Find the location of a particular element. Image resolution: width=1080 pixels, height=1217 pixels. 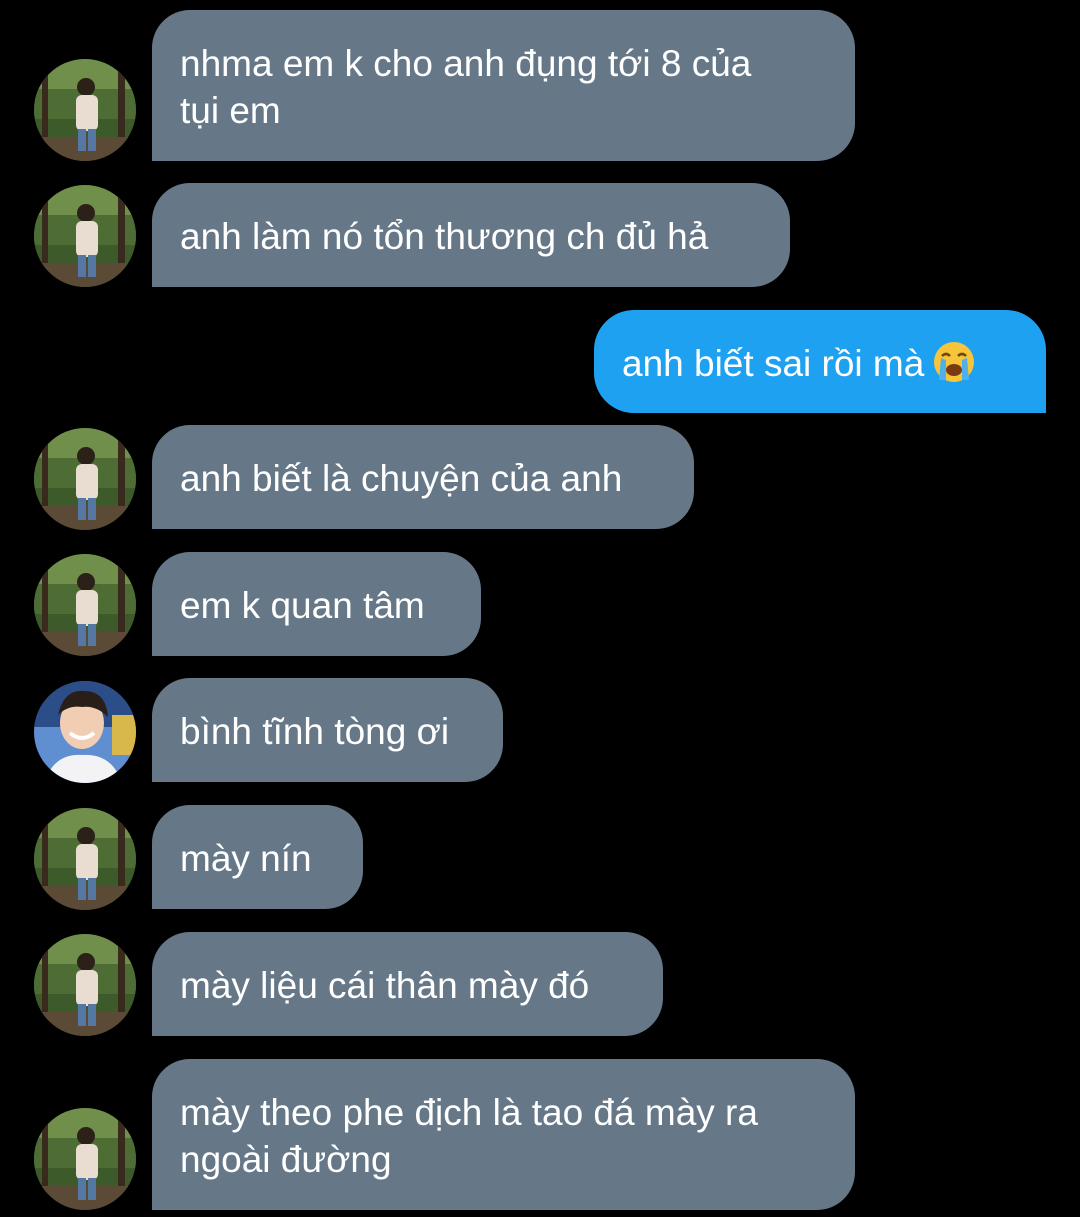

message-text-line: ngoài đường is located at coordinates (286, 1159).